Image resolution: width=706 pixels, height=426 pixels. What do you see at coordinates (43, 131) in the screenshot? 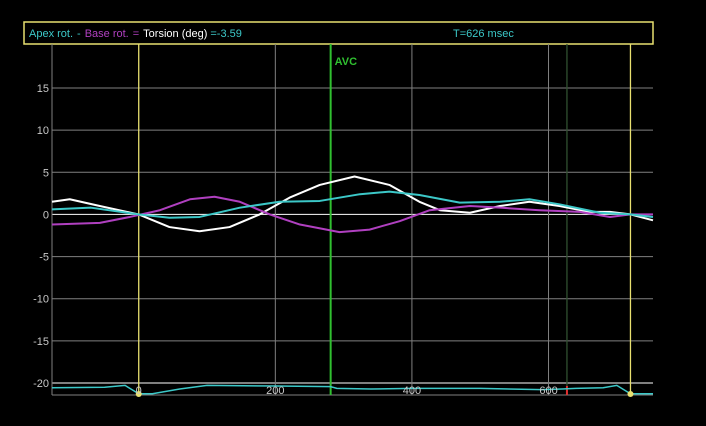
I see `y-tick-label: 10` at bounding box center [43, 131].